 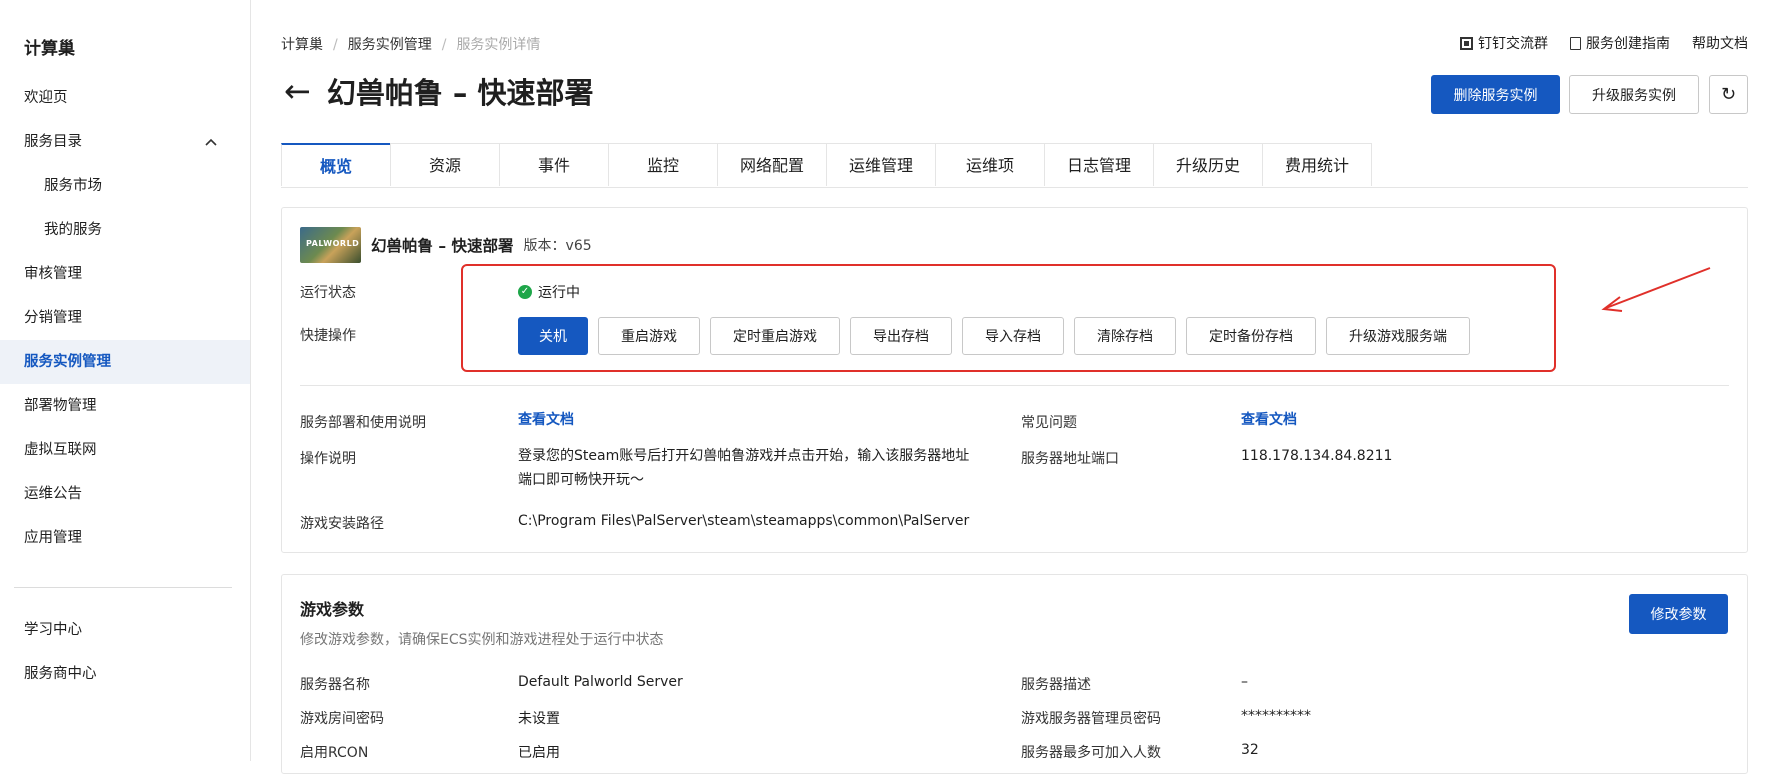 What do you see at coordinates (49, 49) in the screenshot?
I see `sidebar-title: 计算巢` at bounding box center [49, 49].